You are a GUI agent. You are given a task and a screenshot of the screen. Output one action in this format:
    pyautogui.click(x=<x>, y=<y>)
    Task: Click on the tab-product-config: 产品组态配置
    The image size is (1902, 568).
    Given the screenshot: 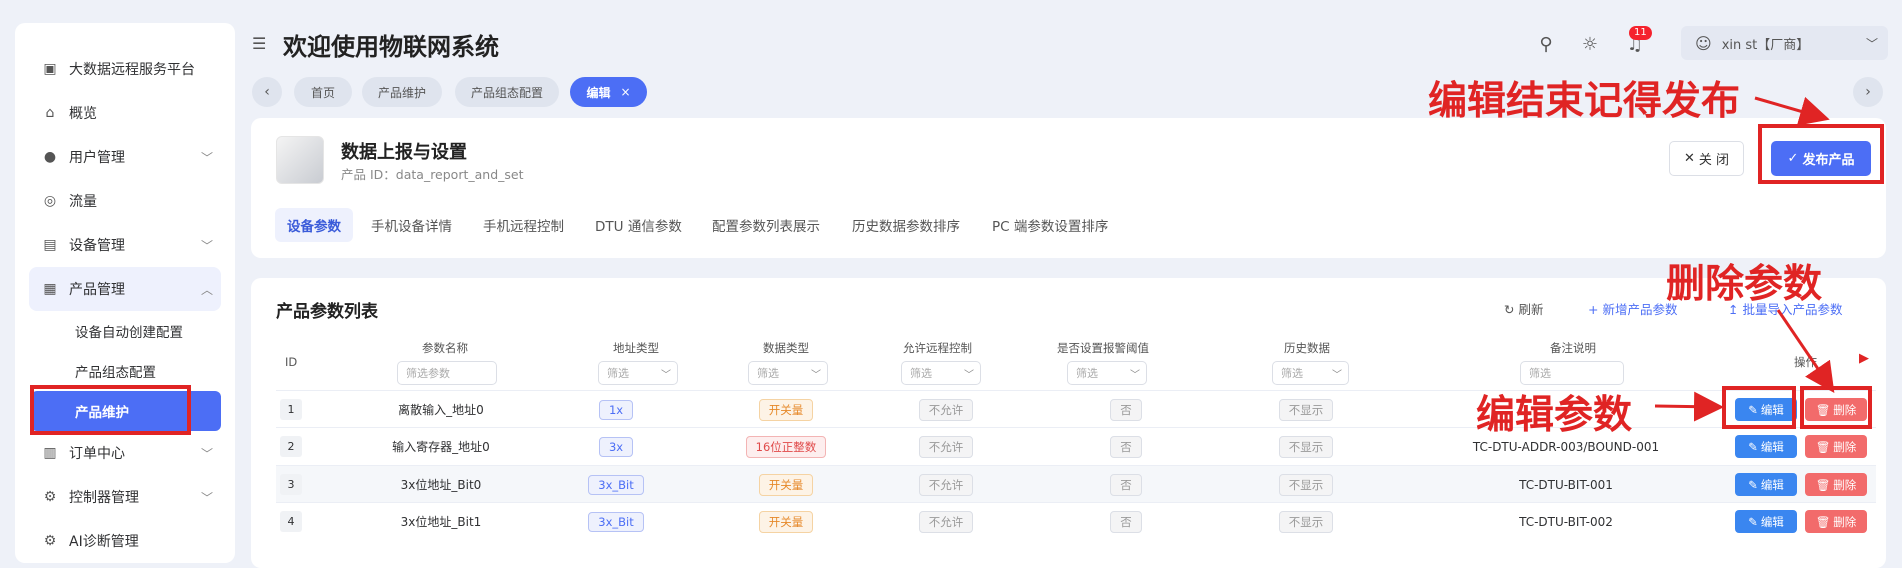 What is the action you would take?
    pyautogui.click(x=507, y=92)
    